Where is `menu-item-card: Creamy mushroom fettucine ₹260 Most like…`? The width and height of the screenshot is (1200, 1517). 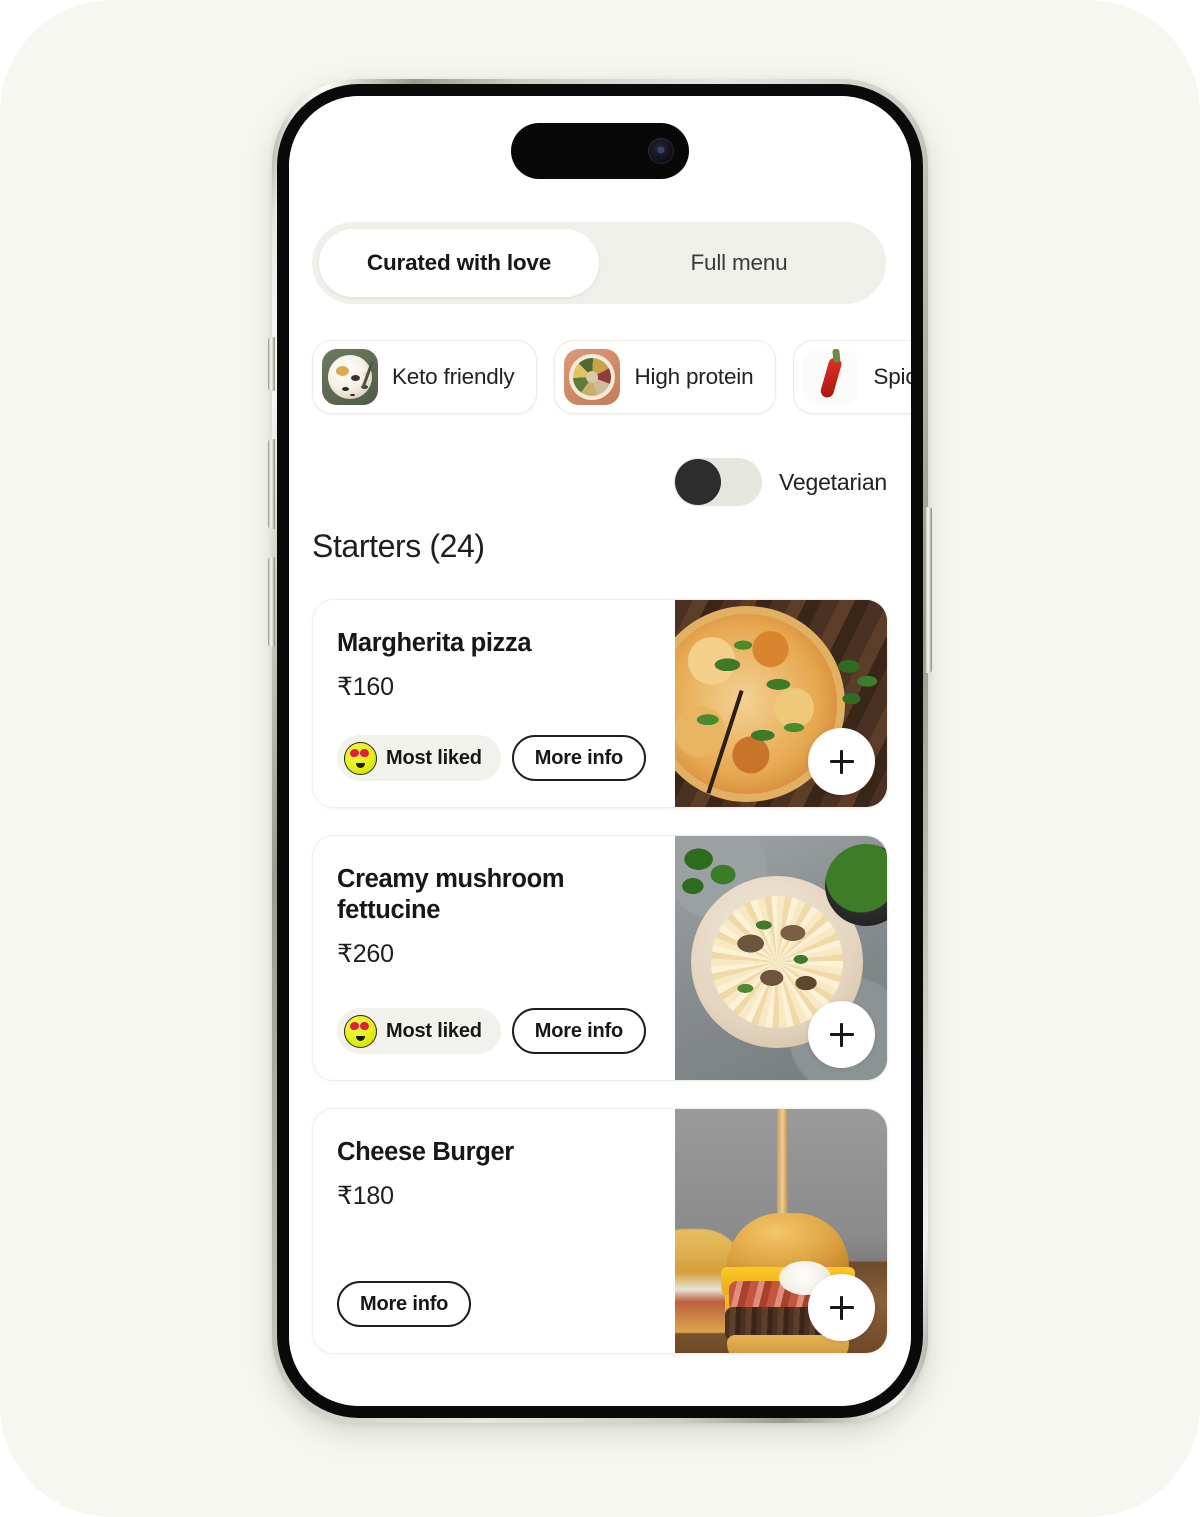
menu-item-card: Creamy mushroom fettucine ₹260 Most like… is located at coordinates (600, 958).